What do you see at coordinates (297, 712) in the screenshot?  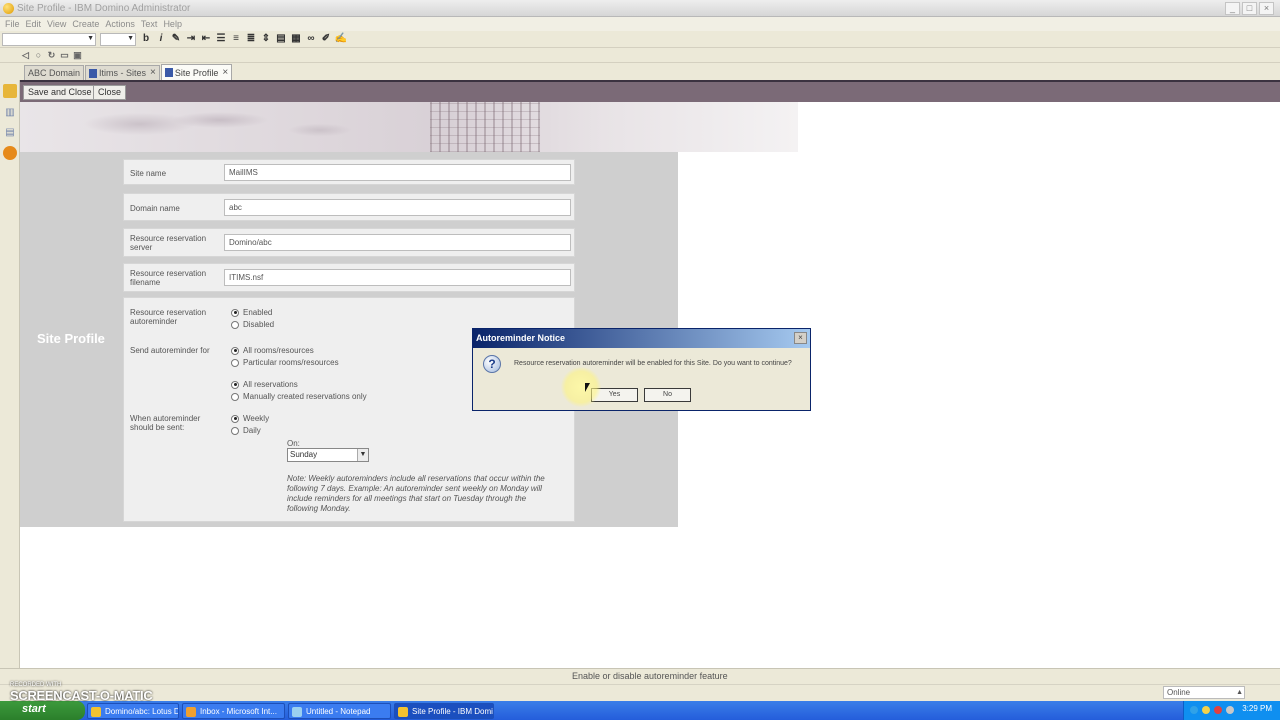 I see `notepad-icon` at bounding box center [297, 712].